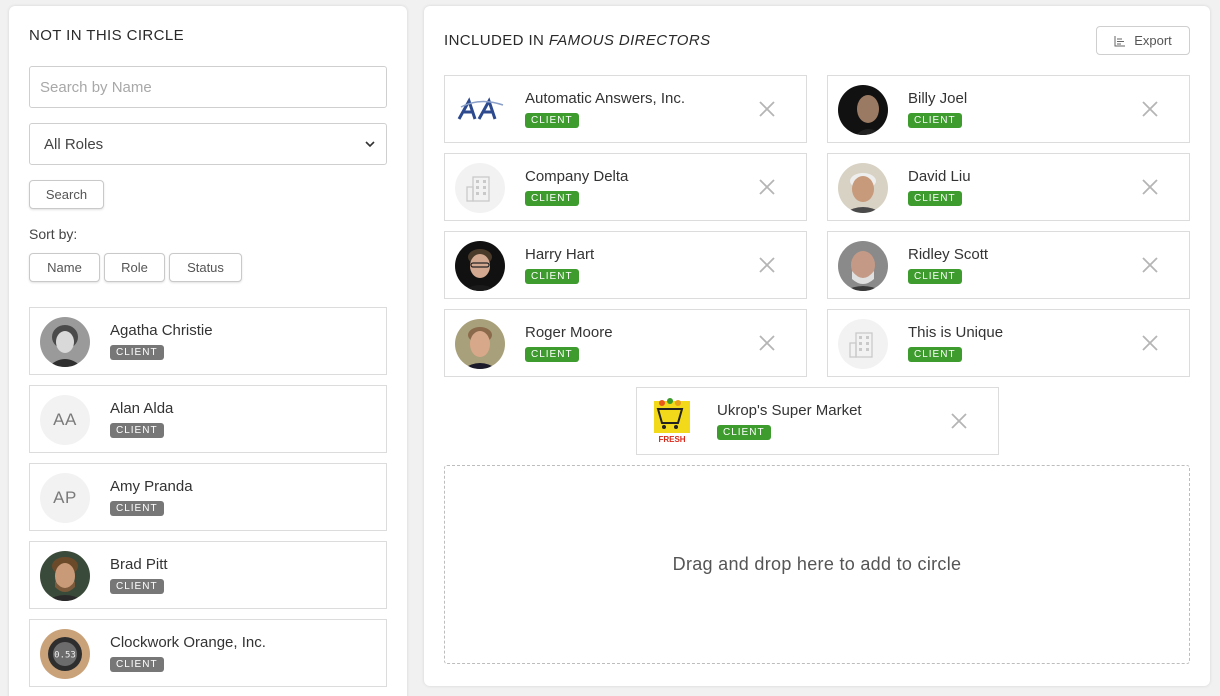 Image resolution: width=1220 pixels, height=696 pixels. What do you see at coordinates (1008, 109) in the screenshot?
I see `member-card-billy-joel: Billy Joel CLIENT` at bounding box center [1008, 109].